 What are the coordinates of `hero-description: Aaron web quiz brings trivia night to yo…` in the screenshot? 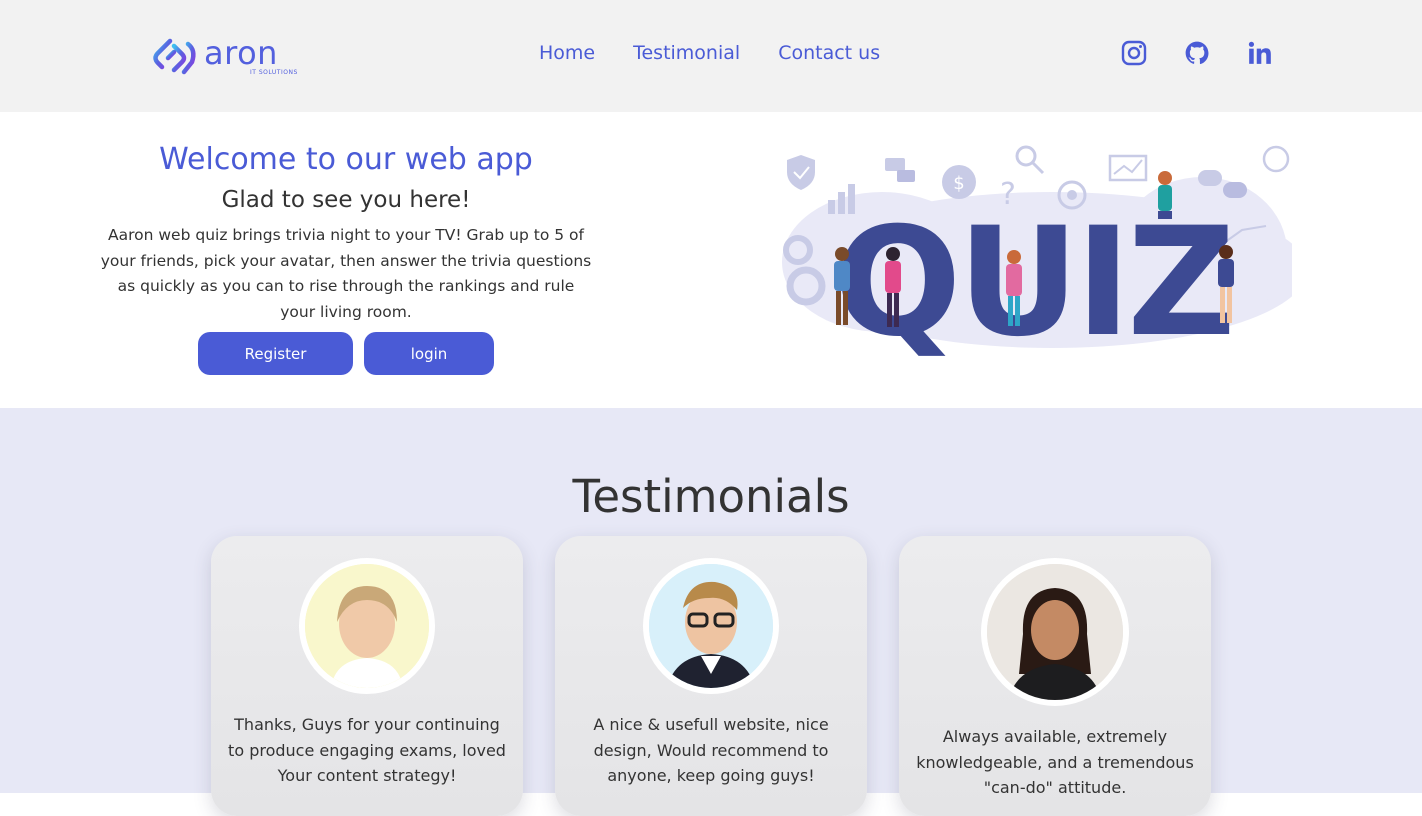 It's located at (346, 273).